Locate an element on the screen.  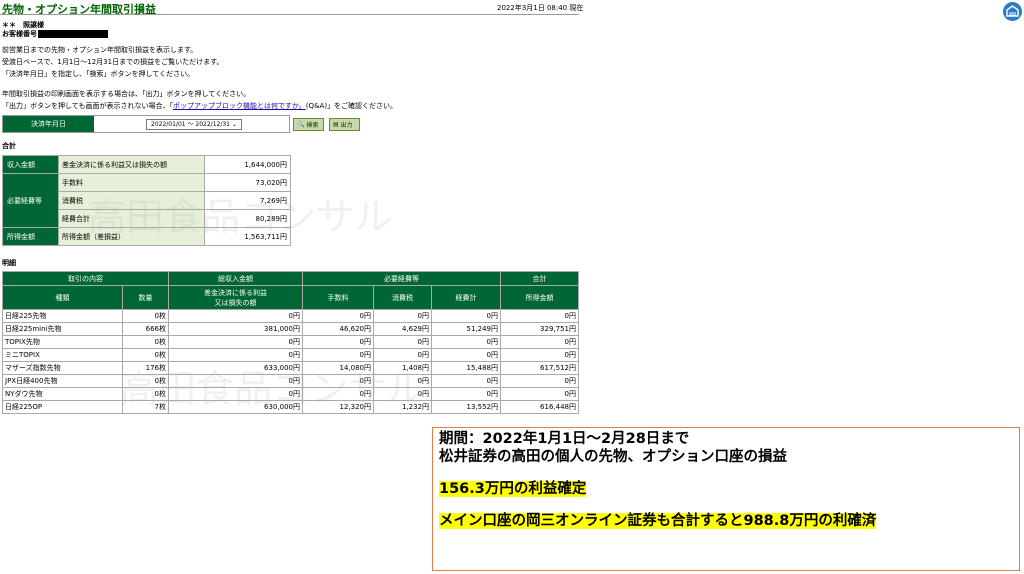
search-button-label: 検索 is located at coordinates (312, 125).